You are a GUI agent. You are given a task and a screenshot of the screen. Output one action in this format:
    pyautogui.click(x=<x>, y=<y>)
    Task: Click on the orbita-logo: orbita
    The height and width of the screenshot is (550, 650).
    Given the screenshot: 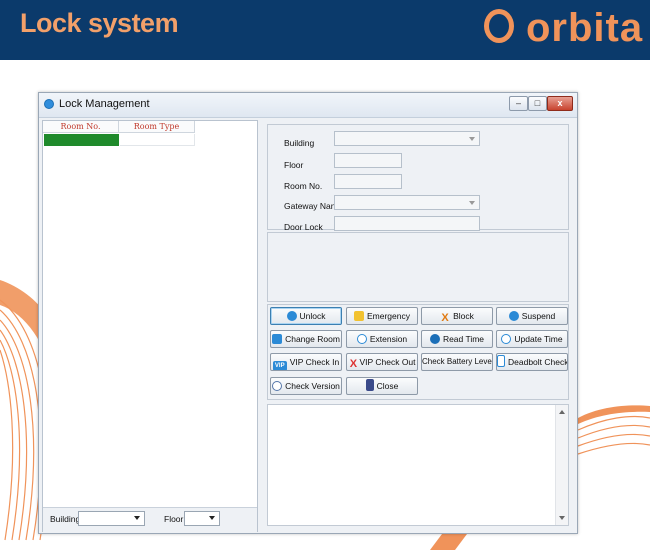 What is the action you would take?
    pyautogui.click(x=563, y=29)
    